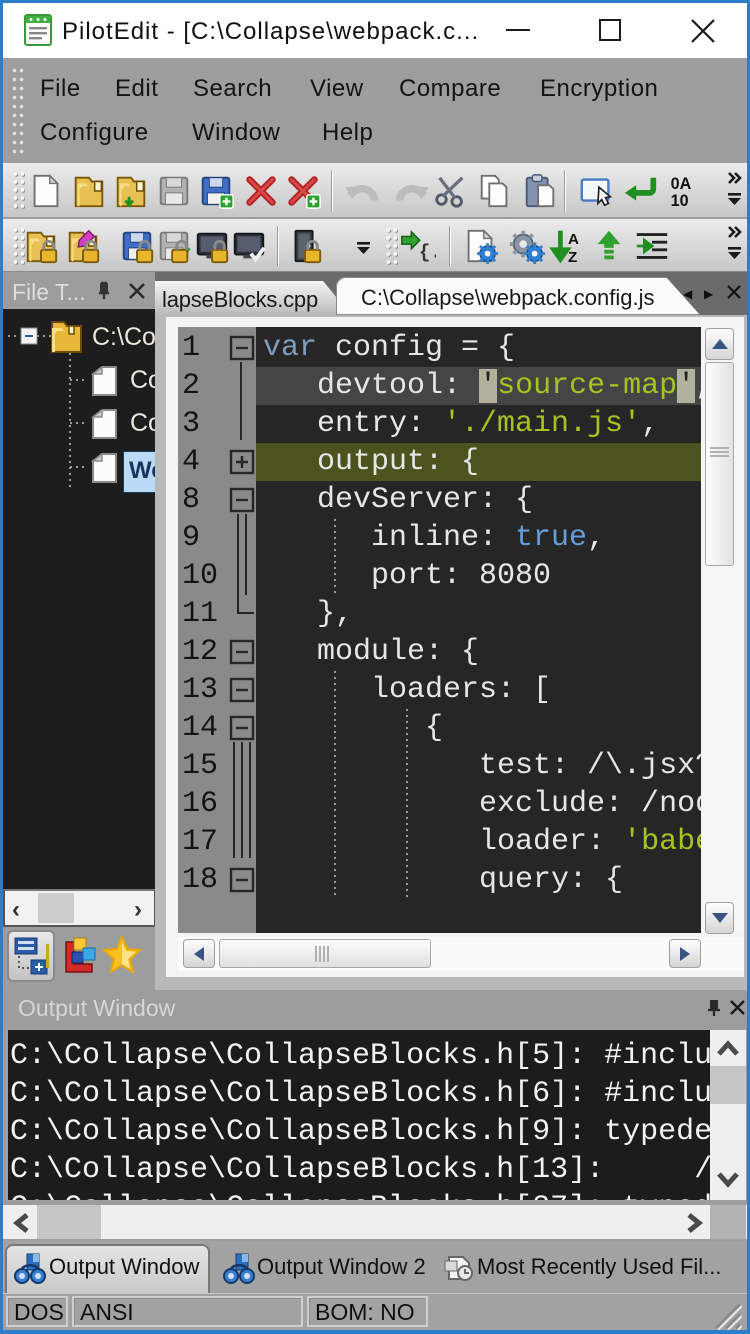  What do you see at coordinates (680, 201) in the screenshot?
I see `svg-text: 10` at bounding box center [680, 201].